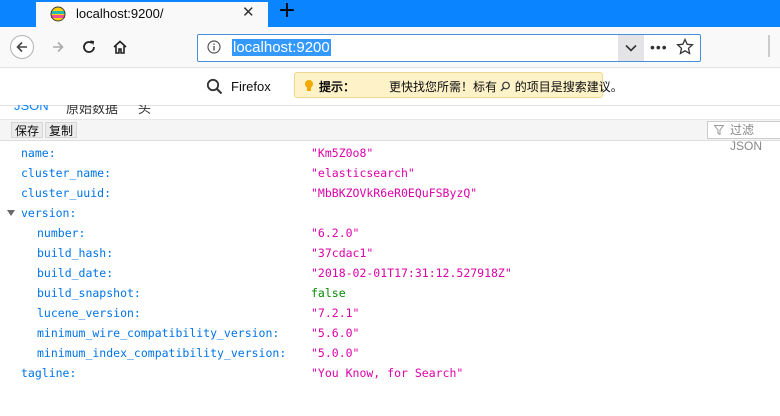 The image size is (780, 416). What do you see at coordinates (75, 273) in the screenshot?
I see `json-key: build_date:` at bounding box center [75, 273].